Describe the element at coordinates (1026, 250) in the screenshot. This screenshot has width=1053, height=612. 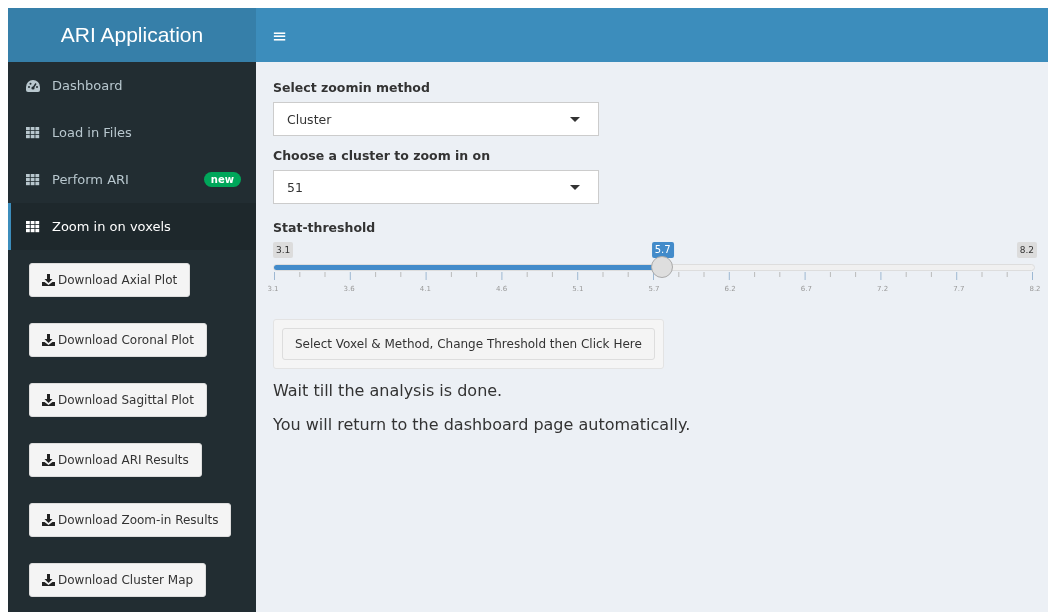
I see `max-label: 8.2` at that location.